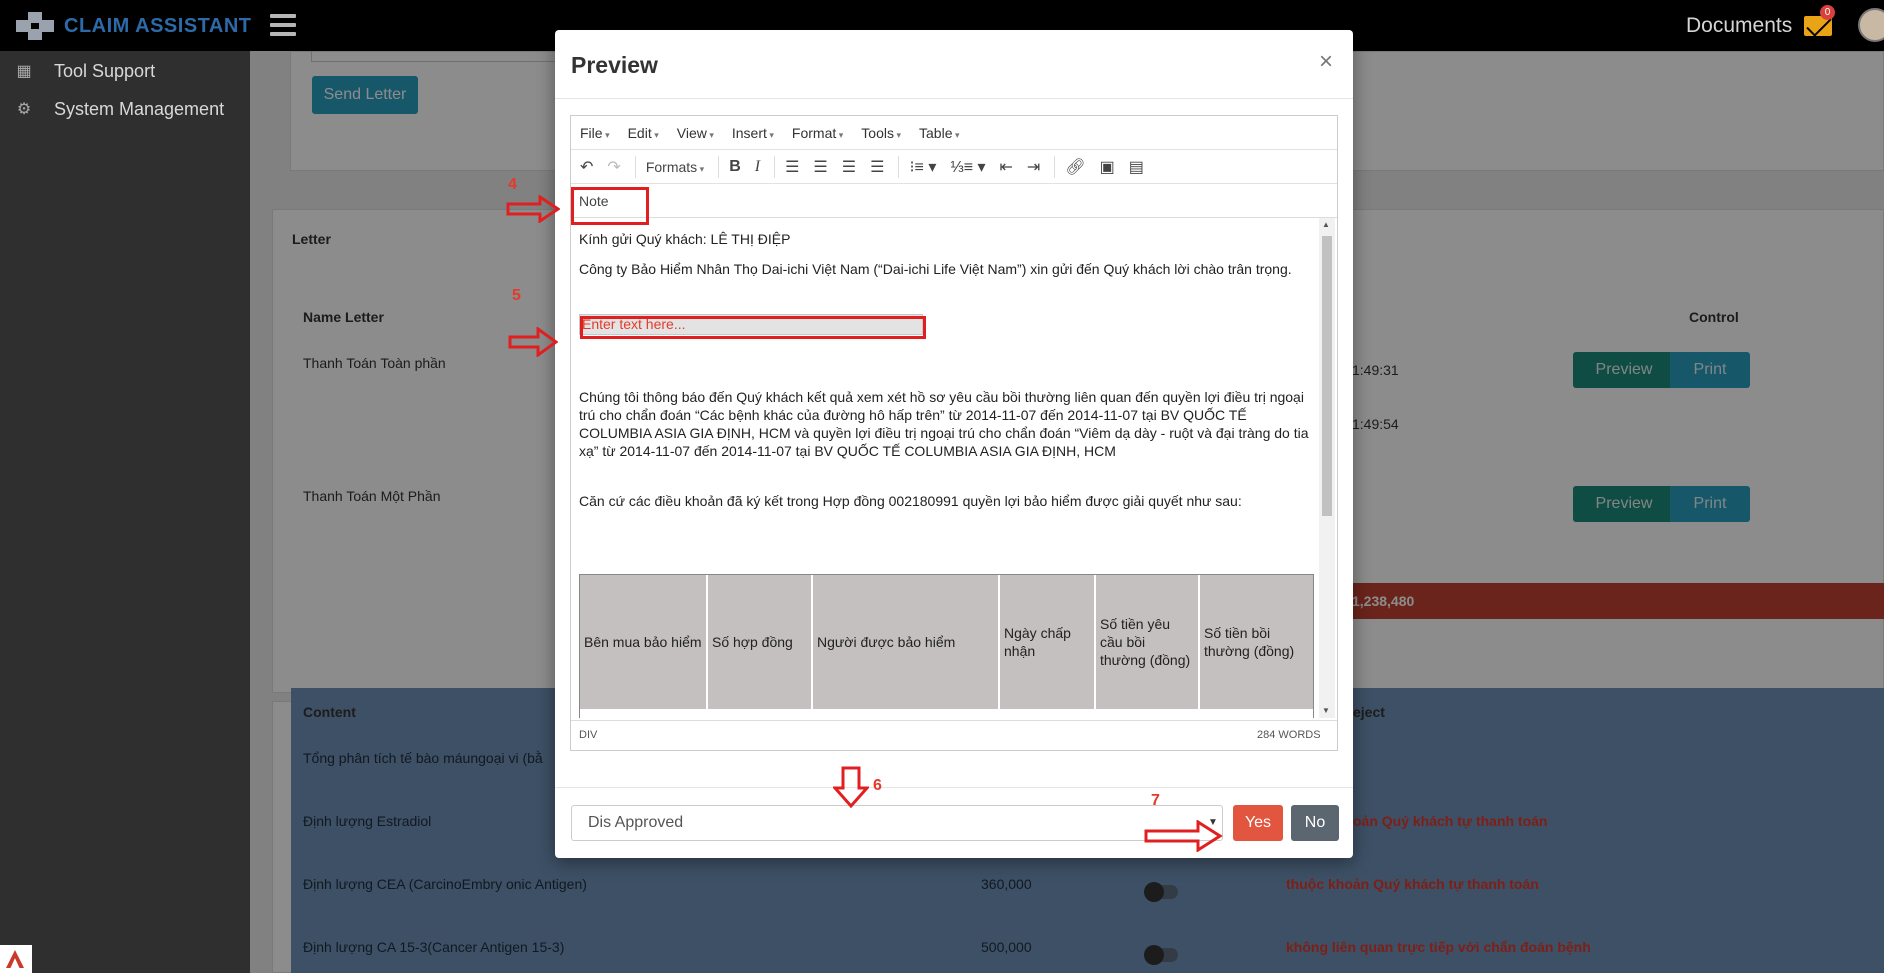 This screenshot has height=973, width=1884. What do you see at coordinates (967, 167) in the screenshot?
I see `numbered-list-icon: ⅓≡ ▾` at bounding box center [967, 167].